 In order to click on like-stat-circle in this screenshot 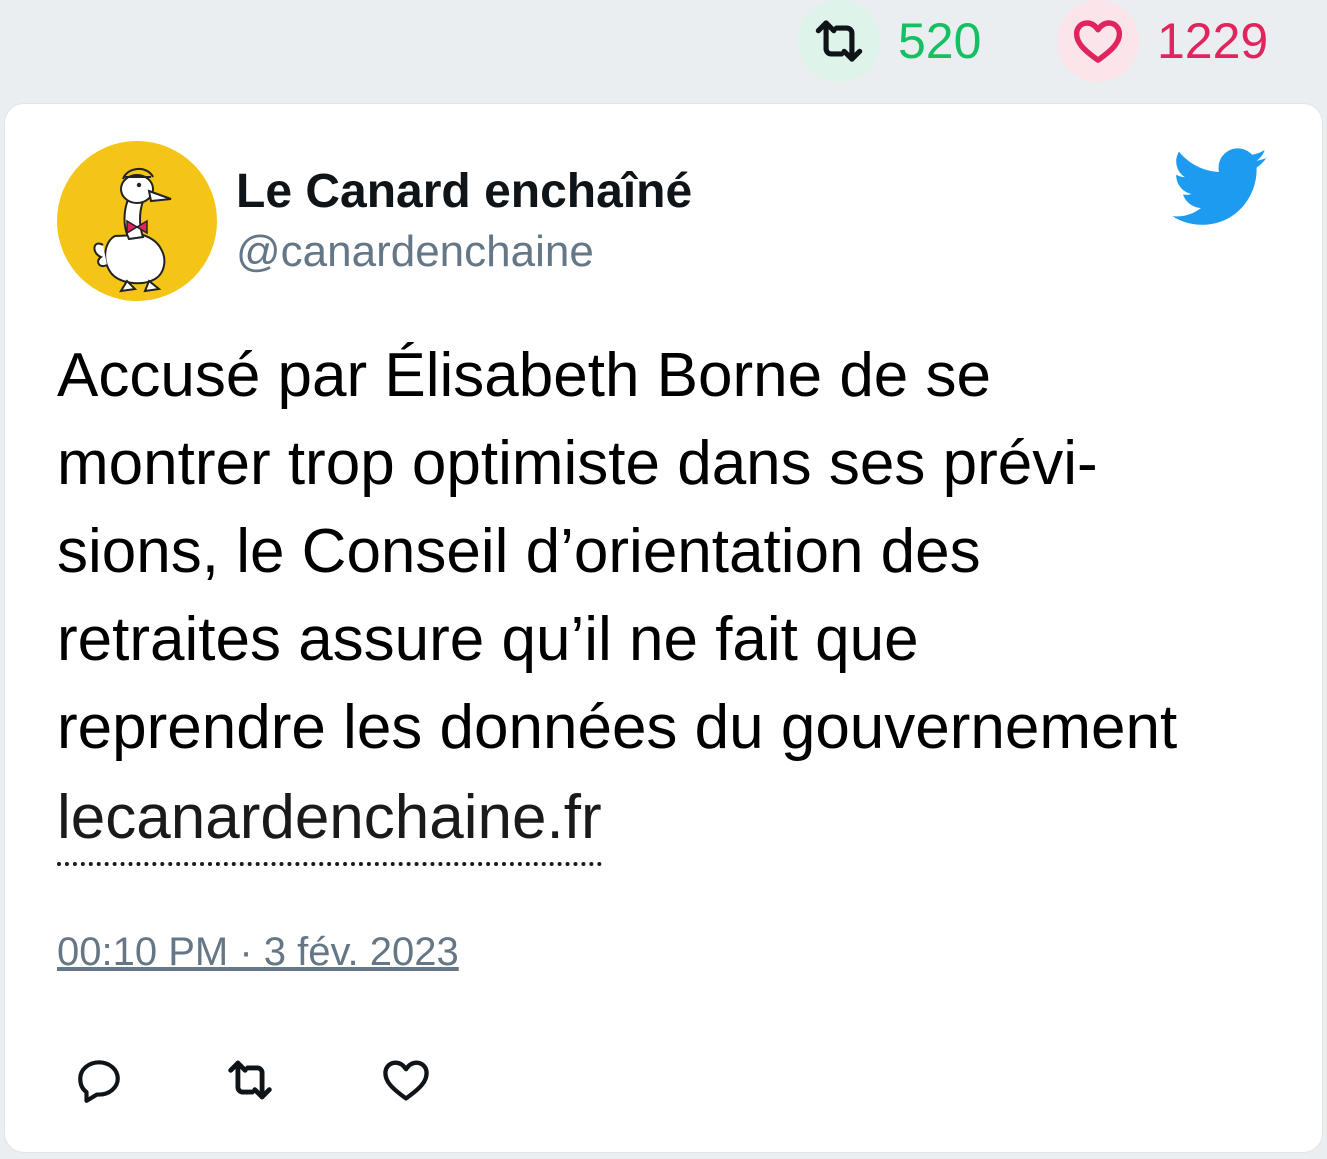, I will do `click(1098, 41)`.